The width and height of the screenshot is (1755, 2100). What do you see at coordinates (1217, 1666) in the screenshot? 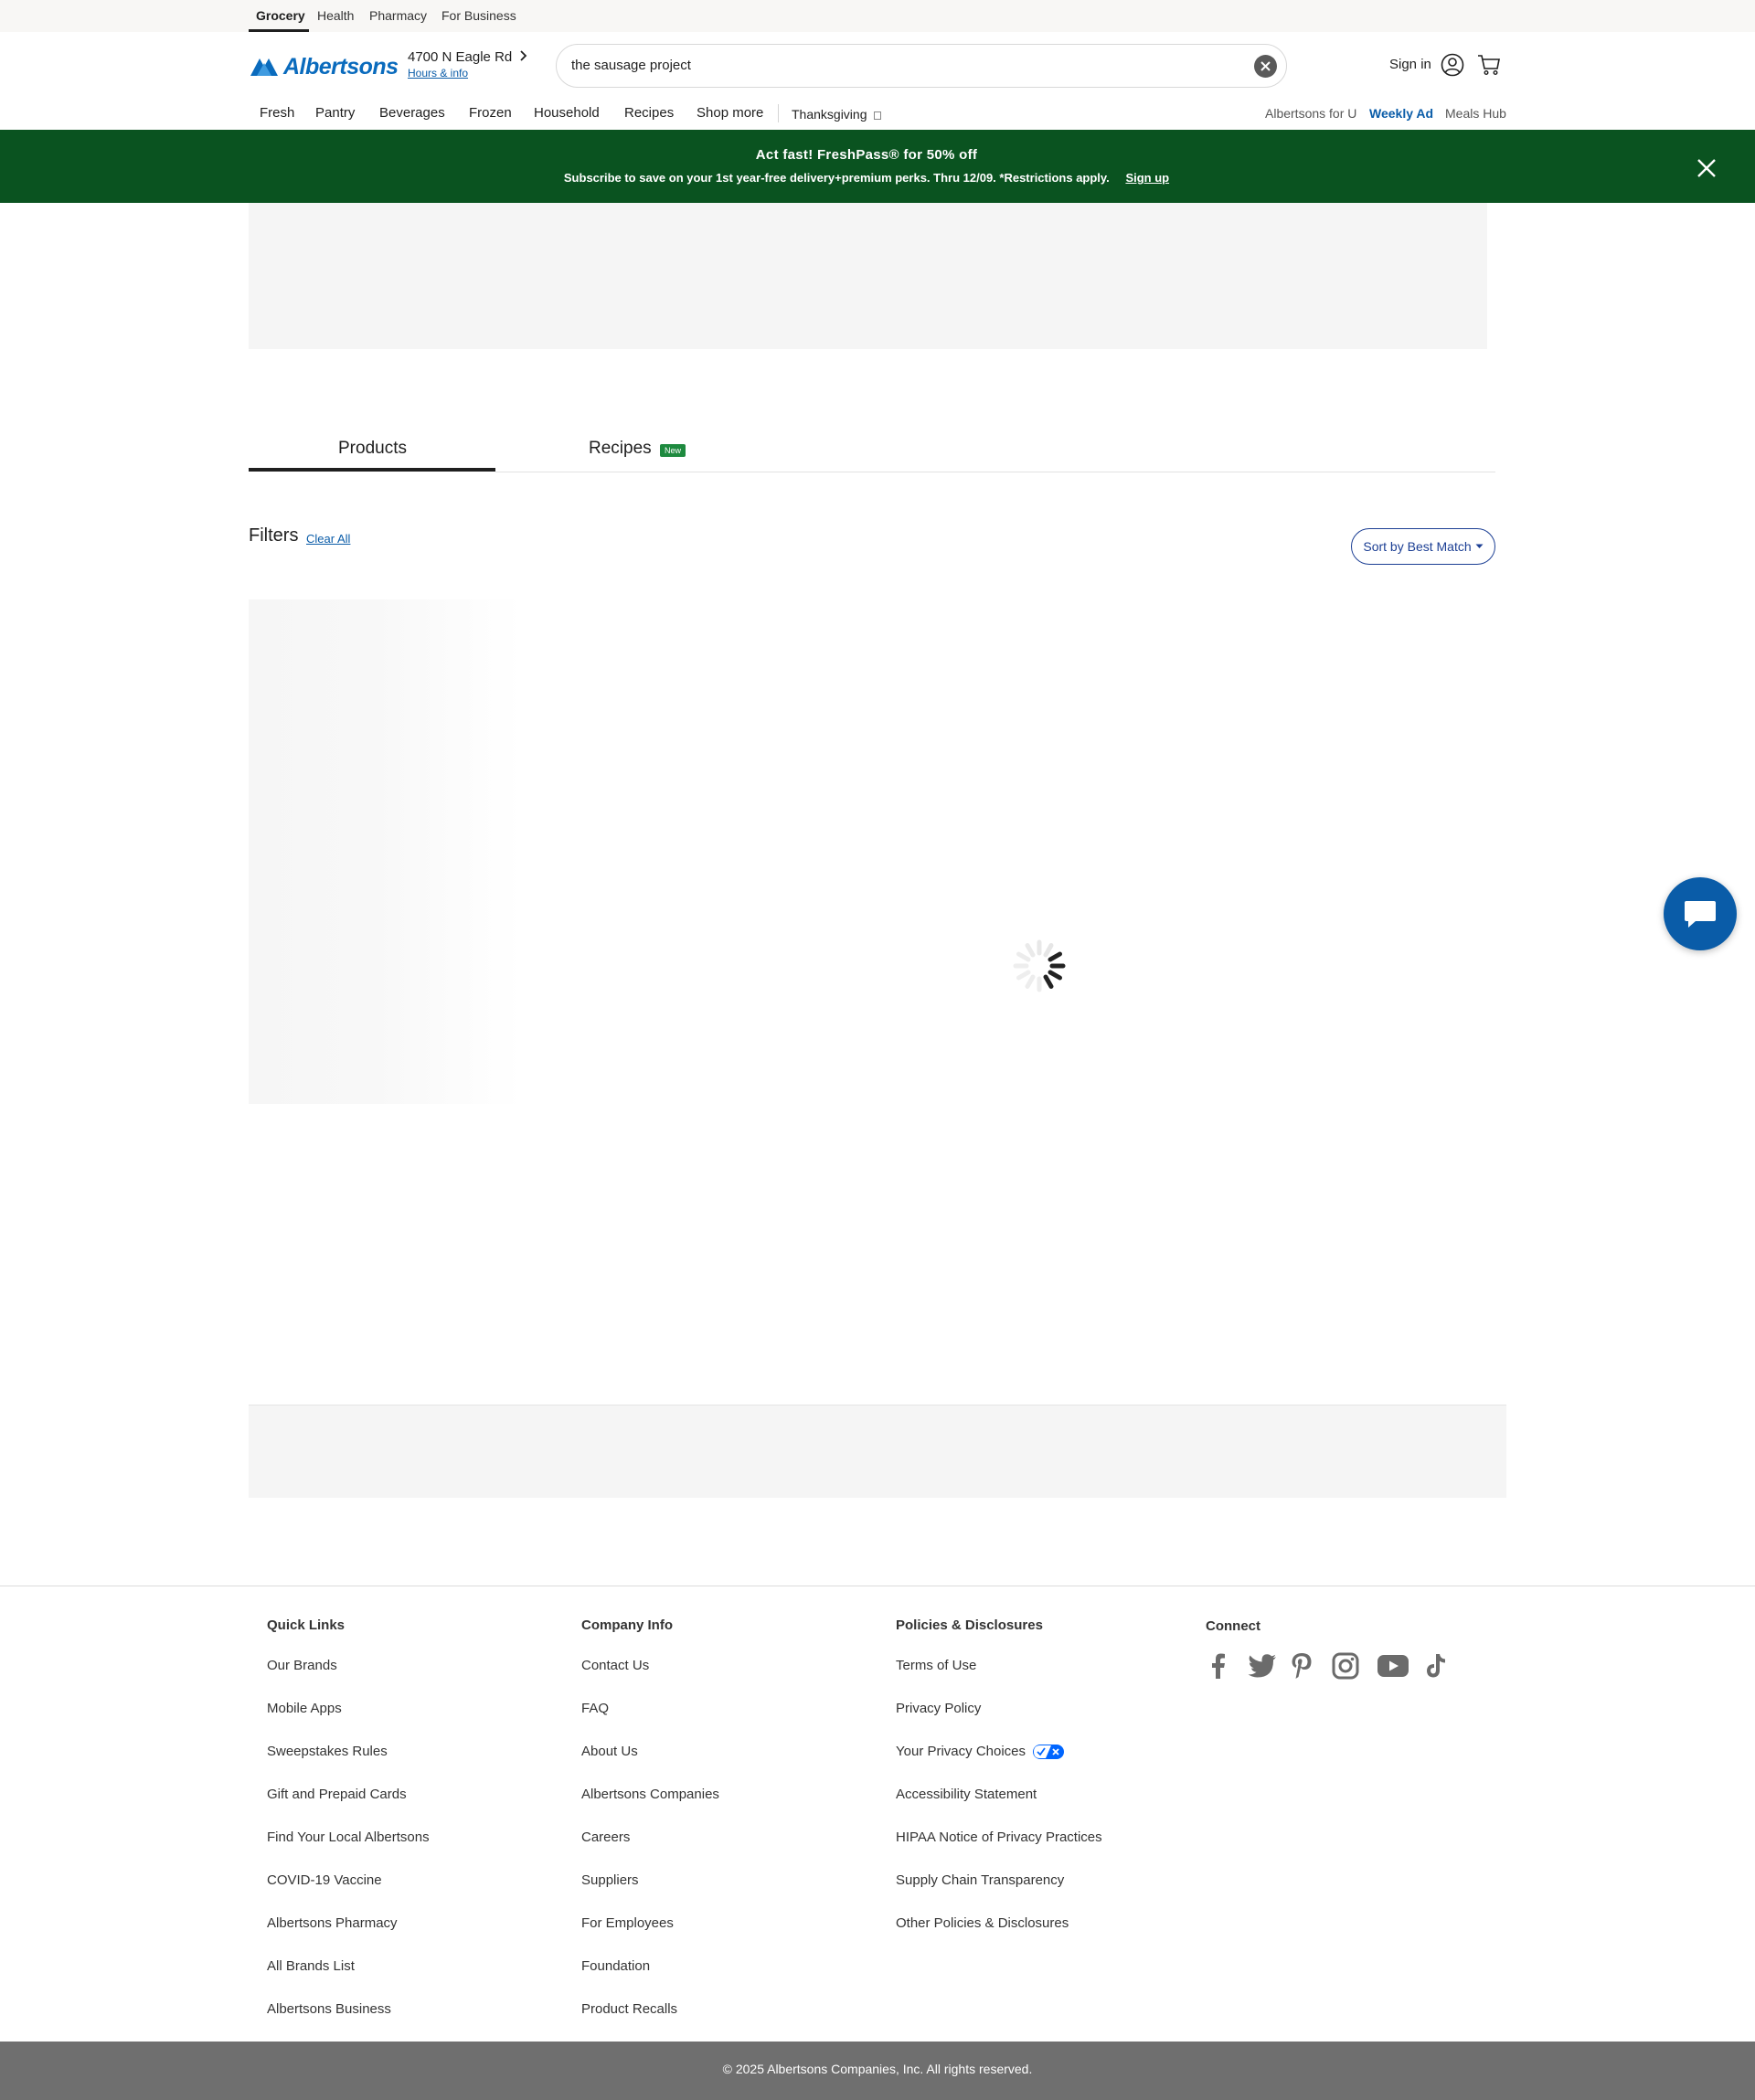
I see `facebook-icon` at bounding box center [1217, 1666].